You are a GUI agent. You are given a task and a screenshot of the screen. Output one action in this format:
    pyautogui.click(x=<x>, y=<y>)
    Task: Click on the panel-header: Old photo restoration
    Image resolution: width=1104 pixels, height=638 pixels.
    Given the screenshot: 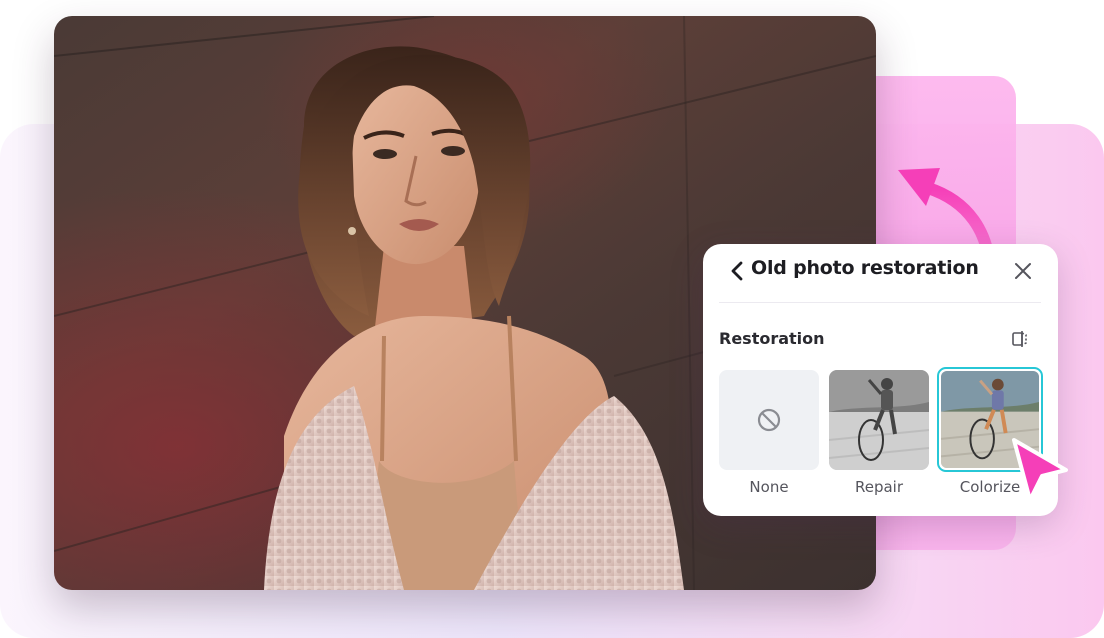 What is the action you would take?
    pyautogui.click(x=880, y=273)
    